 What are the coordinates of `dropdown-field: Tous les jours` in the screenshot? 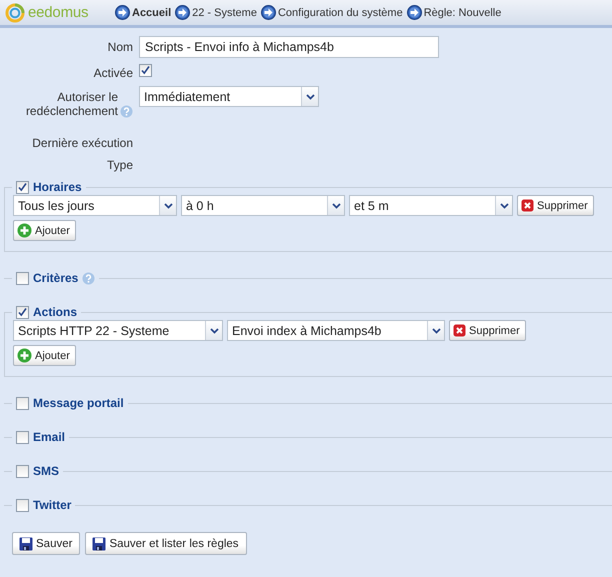 It's located at (95, 205).